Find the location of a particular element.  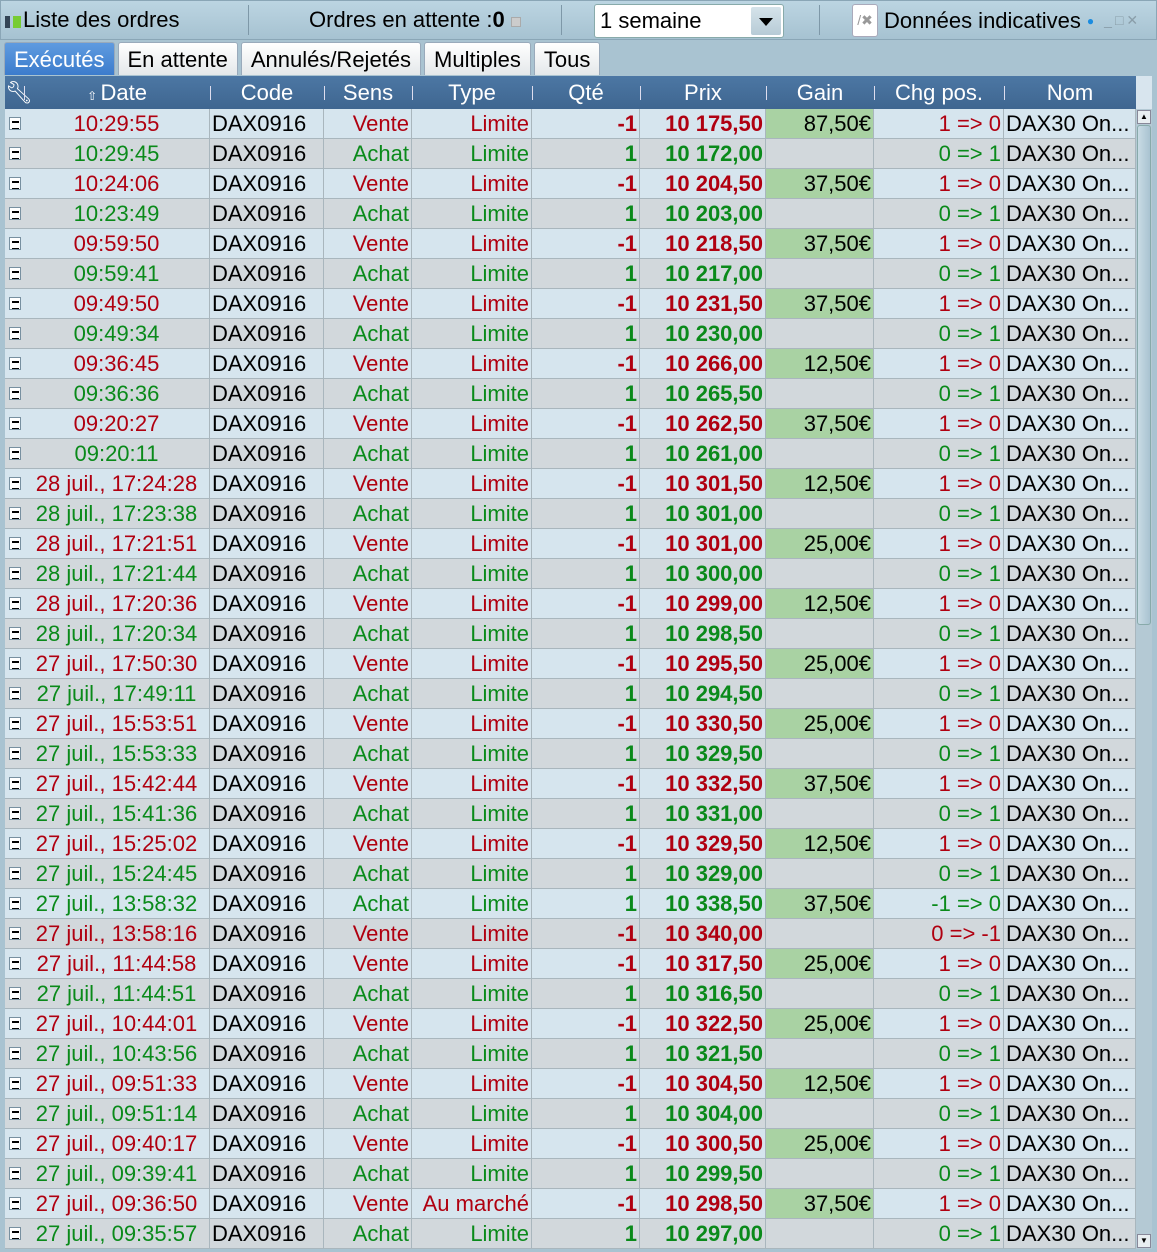

tab-en-attente: En attente is located at coordinates (177, 58).